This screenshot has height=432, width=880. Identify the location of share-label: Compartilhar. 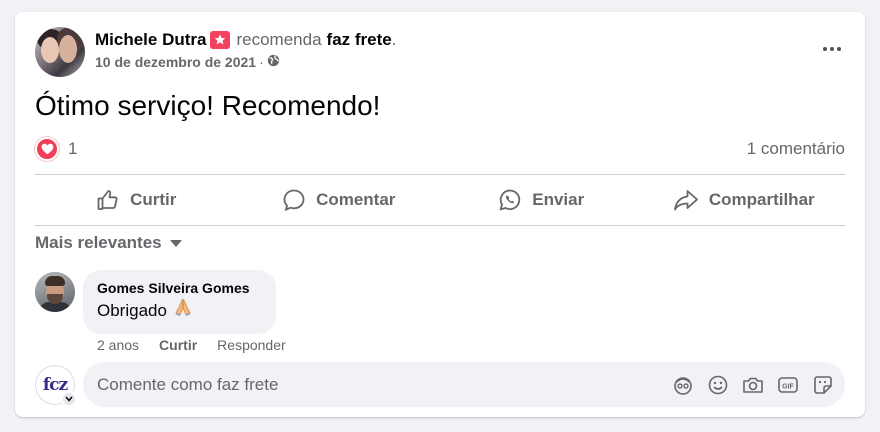
(761, 199).